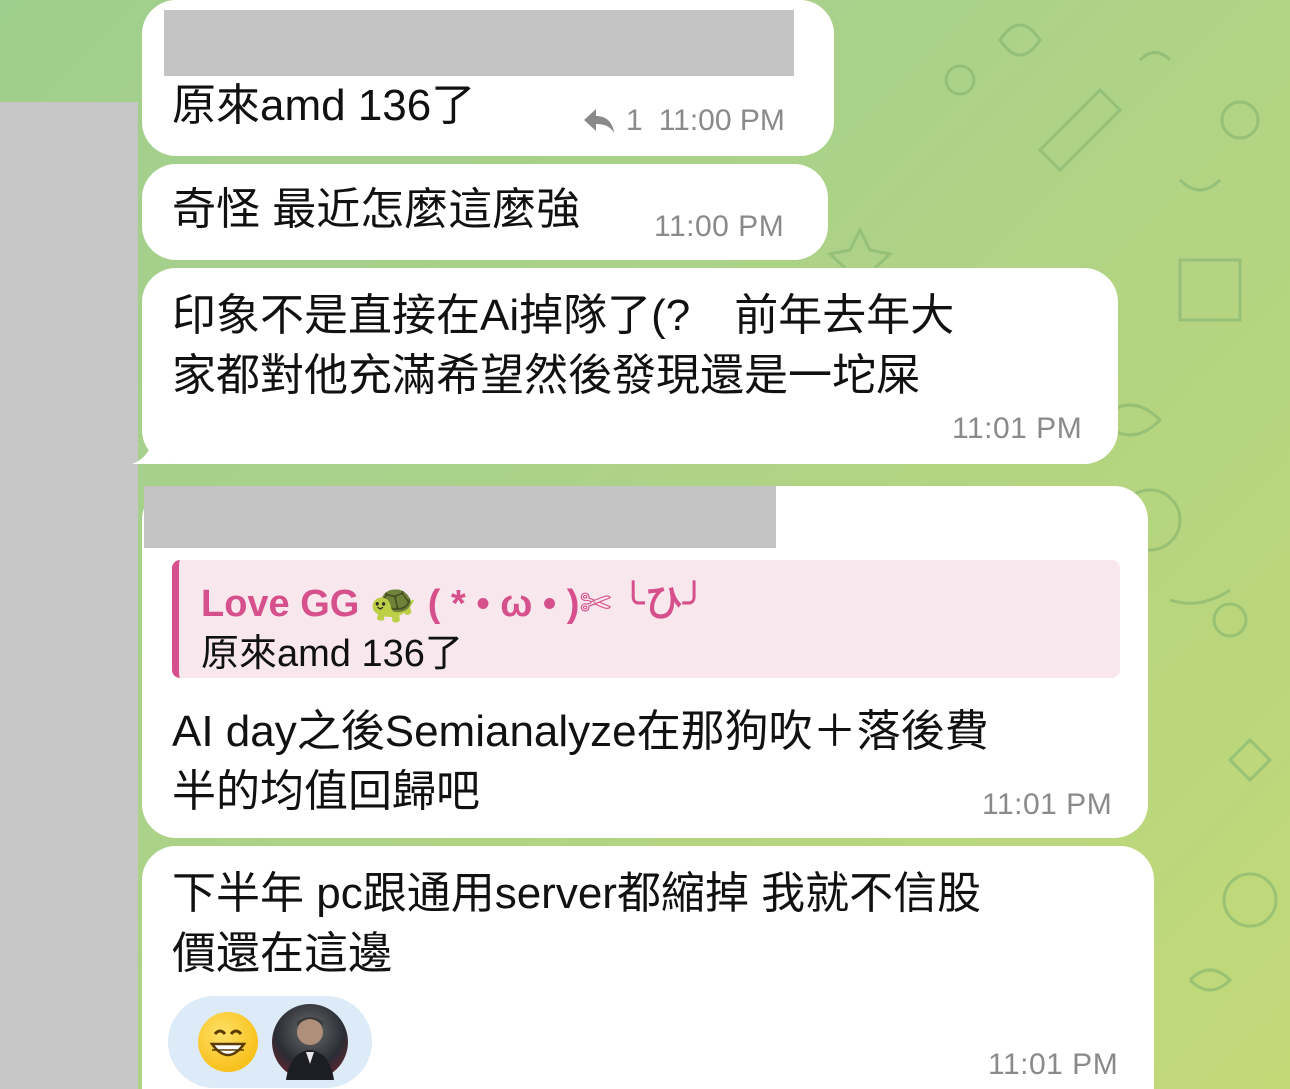 The width and height of the screenshot is (1290, 1089). Describe the element at coordinates (453, 604) in the screenshot. I see `quoted-sender-name: Love GG 🐢 ( * • ω • )✄ ╰ひ╯` at that location.